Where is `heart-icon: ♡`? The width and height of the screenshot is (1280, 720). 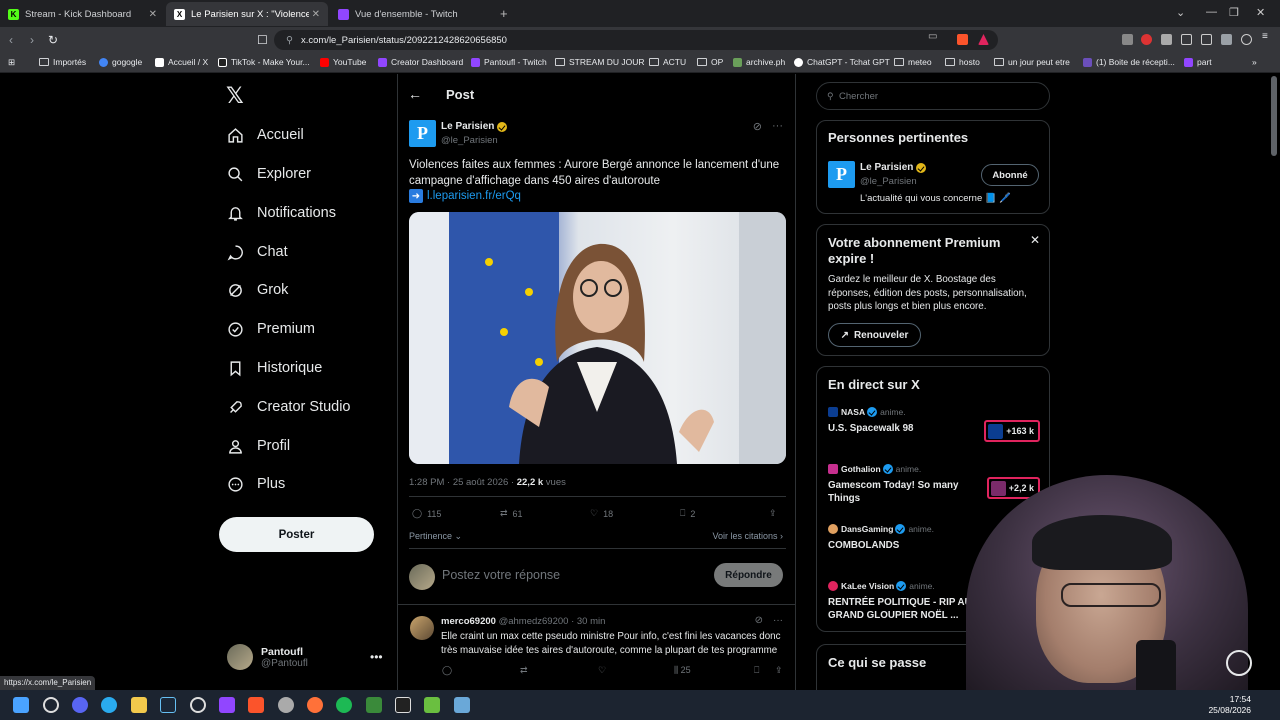
heart-icon: ♡ is located at coordinates (602, 670).